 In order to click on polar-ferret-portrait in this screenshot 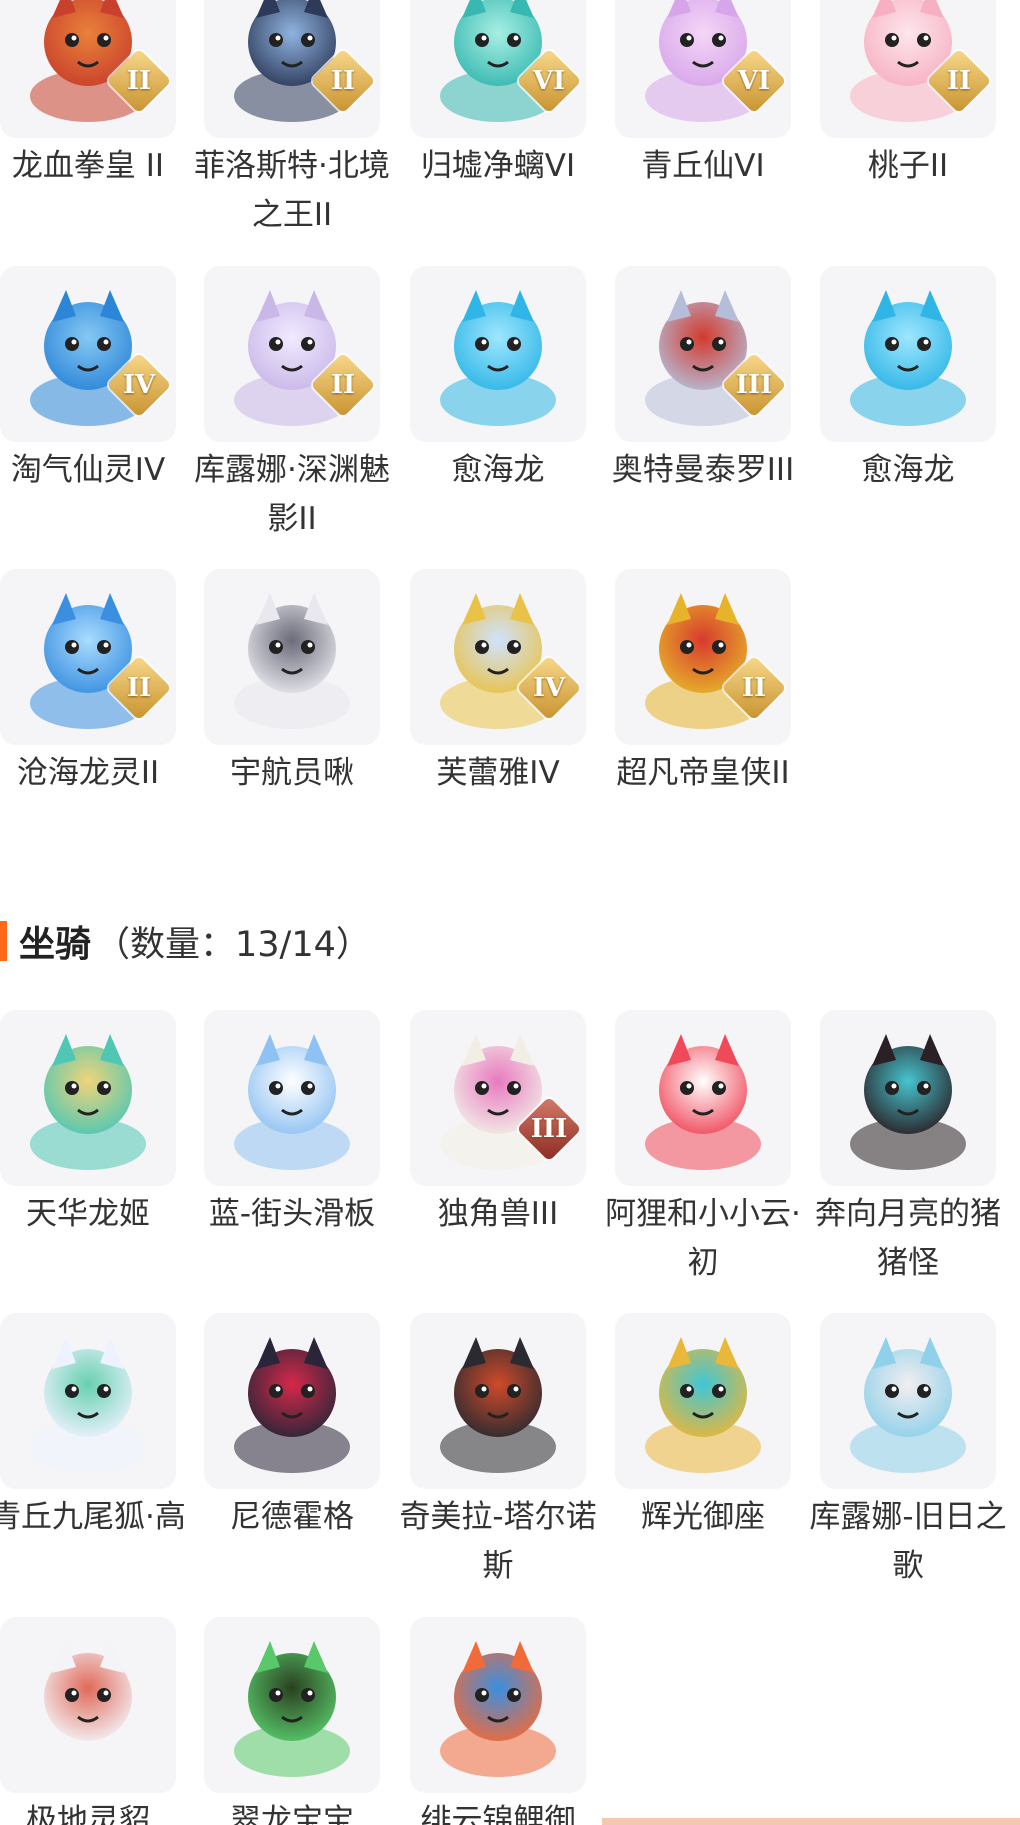, I will do `click(88, 1705)`.